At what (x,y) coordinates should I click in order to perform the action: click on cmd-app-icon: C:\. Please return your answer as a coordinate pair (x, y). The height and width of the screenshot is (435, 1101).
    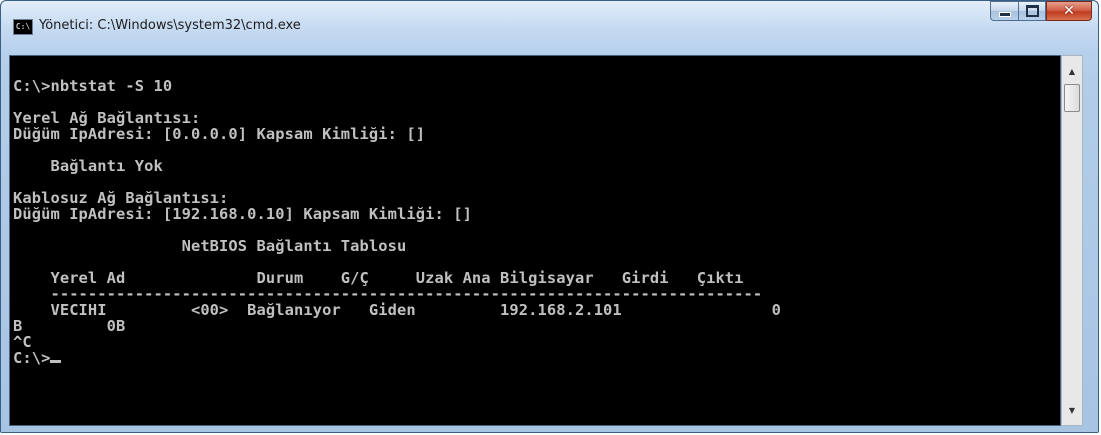
    Looking at the image, I should click on (23, 27).